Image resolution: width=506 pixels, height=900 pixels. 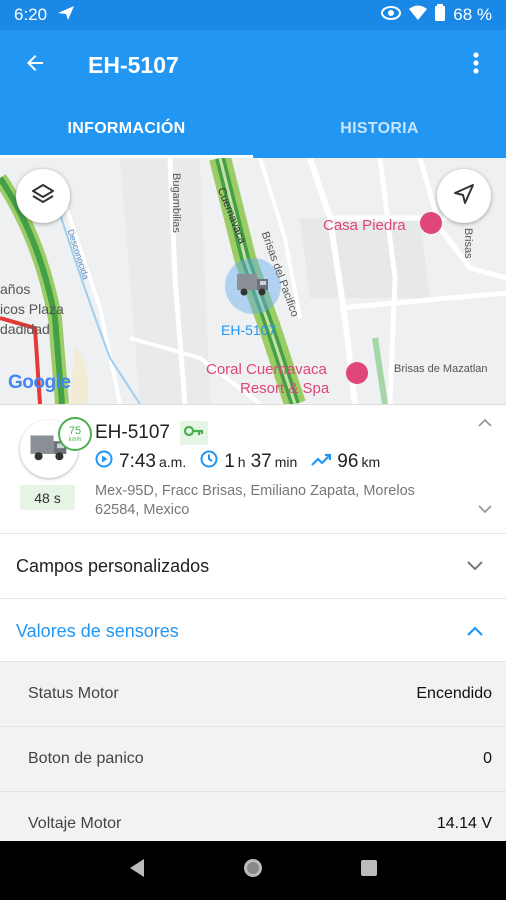 What do you see at coordinates (75, 823) in the screenshot?
I see `sensor-label: Voltaje Motor` at bounding box center [75, 823].